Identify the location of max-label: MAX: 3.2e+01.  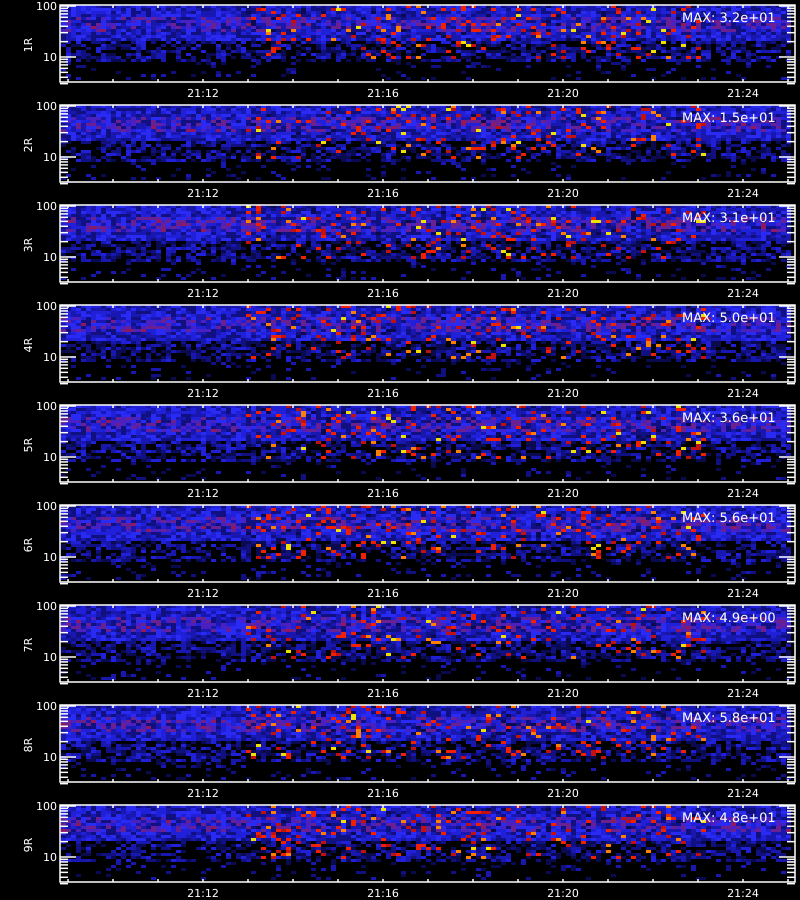
(729, 18).